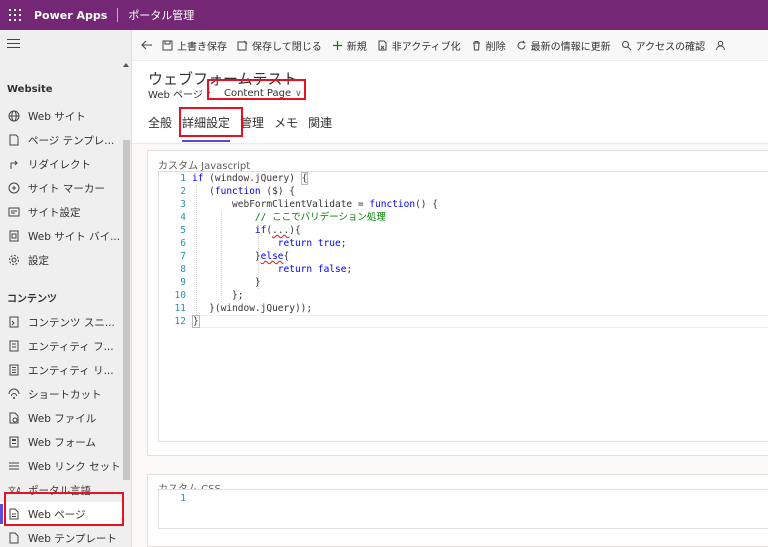 This screenshot has height=547, width=768. What do you see at coordinates (476, 45) in the screenshot?
I see `trash-icon` at bounding box center [476, 45].